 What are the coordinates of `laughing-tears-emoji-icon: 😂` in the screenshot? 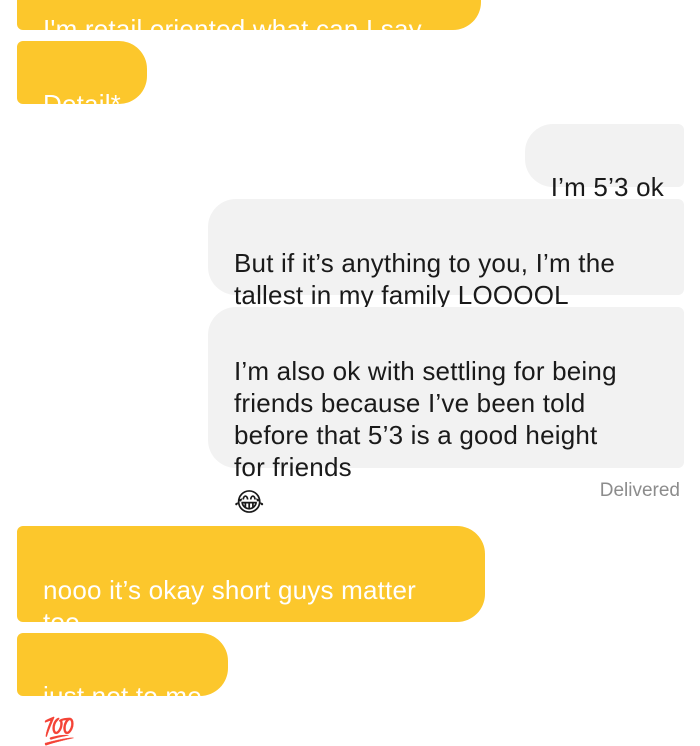 It's located at (249, 502).